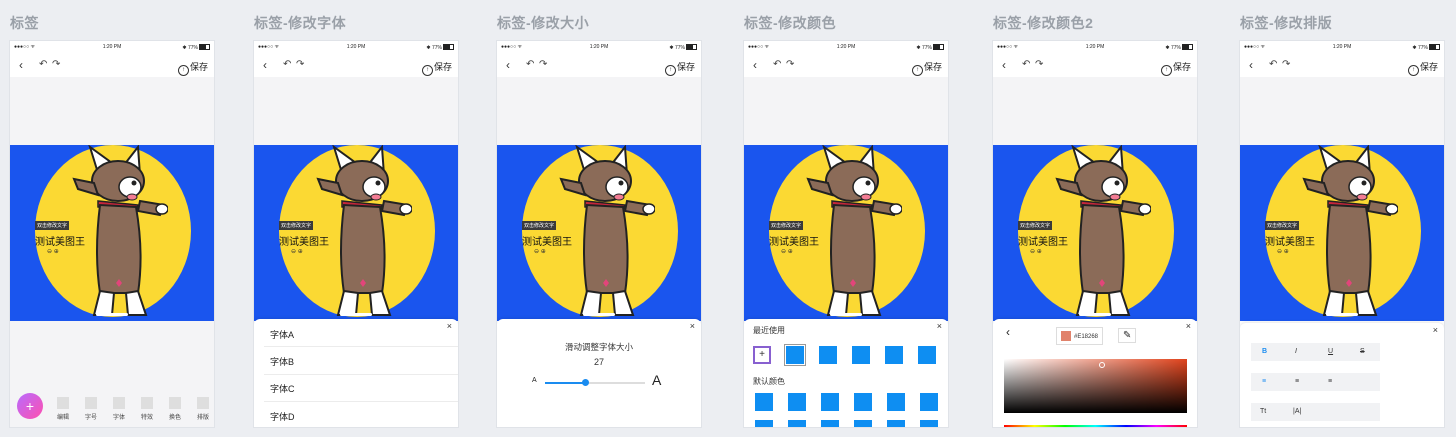 This screenshot has height=437, width=1456. I want to click on sticker-hint-tag: 双击修改文字, so click(786, 225).